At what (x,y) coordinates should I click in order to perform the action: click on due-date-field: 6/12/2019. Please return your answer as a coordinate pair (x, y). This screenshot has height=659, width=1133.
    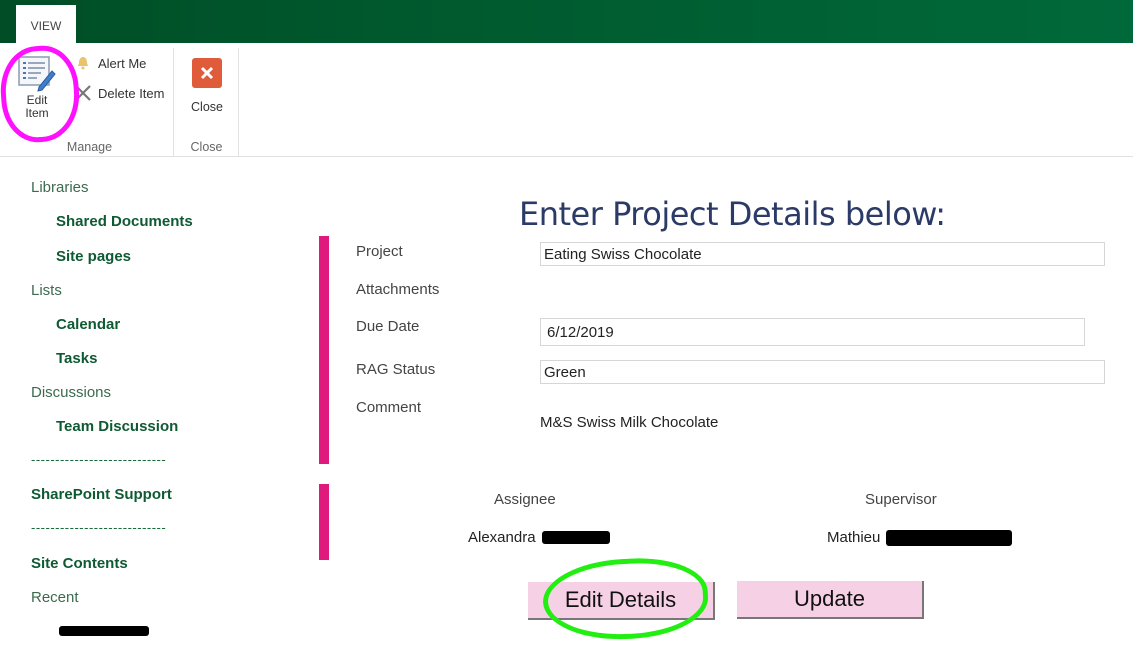
    Looking at the image, I should click on (812, 332).